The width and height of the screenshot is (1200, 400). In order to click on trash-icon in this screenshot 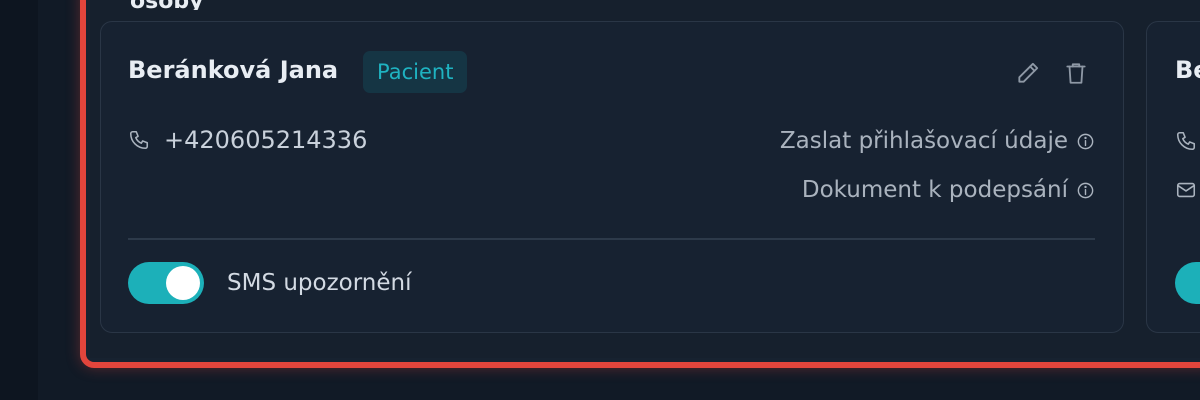, I will do `click(1076, 73)`.